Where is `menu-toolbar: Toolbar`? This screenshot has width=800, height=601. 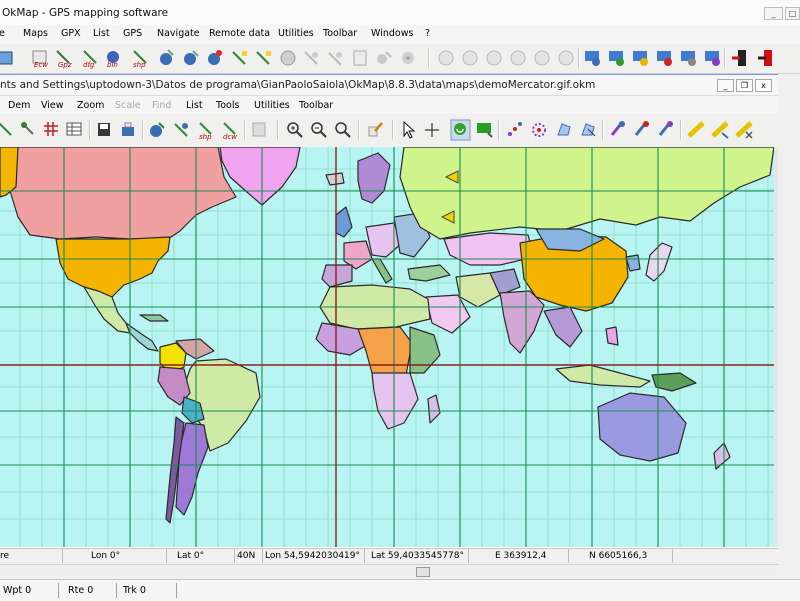 menu-toolbar: Toolbar is located at coordinates (340, 33).